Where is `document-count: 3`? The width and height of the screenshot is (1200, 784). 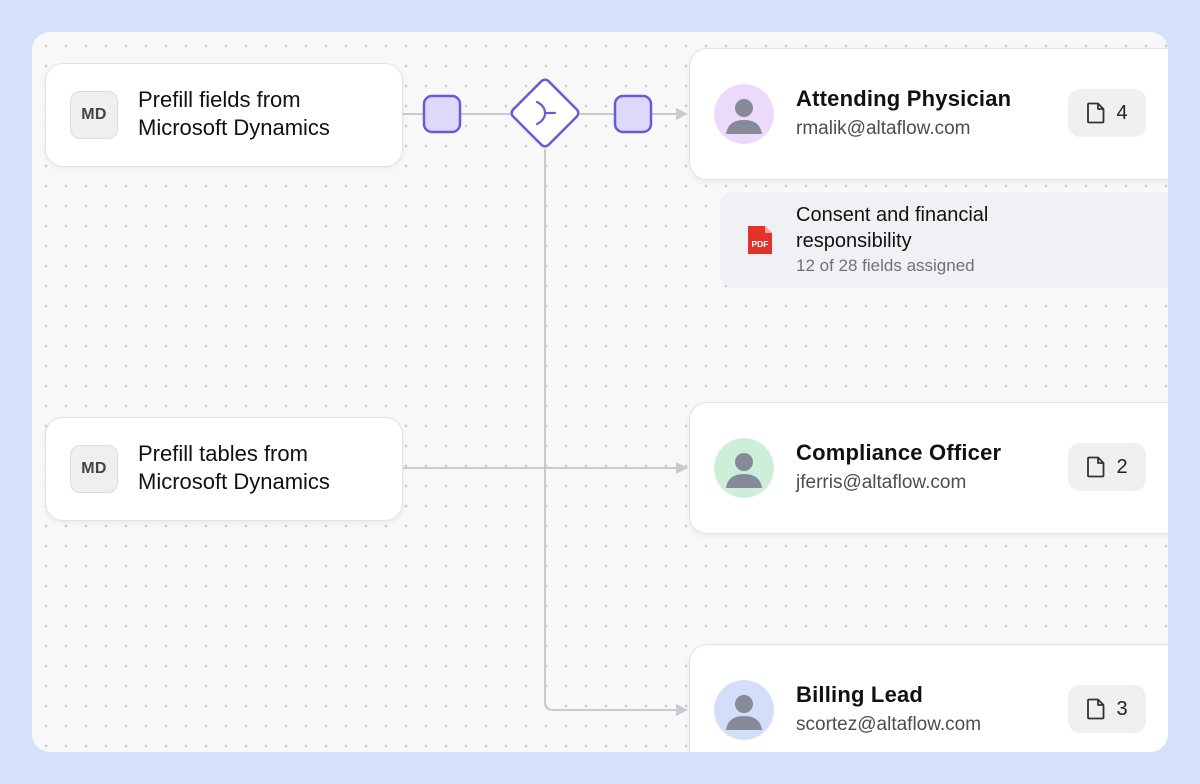
document-count: 3 is located at coordinates (1122, 708).